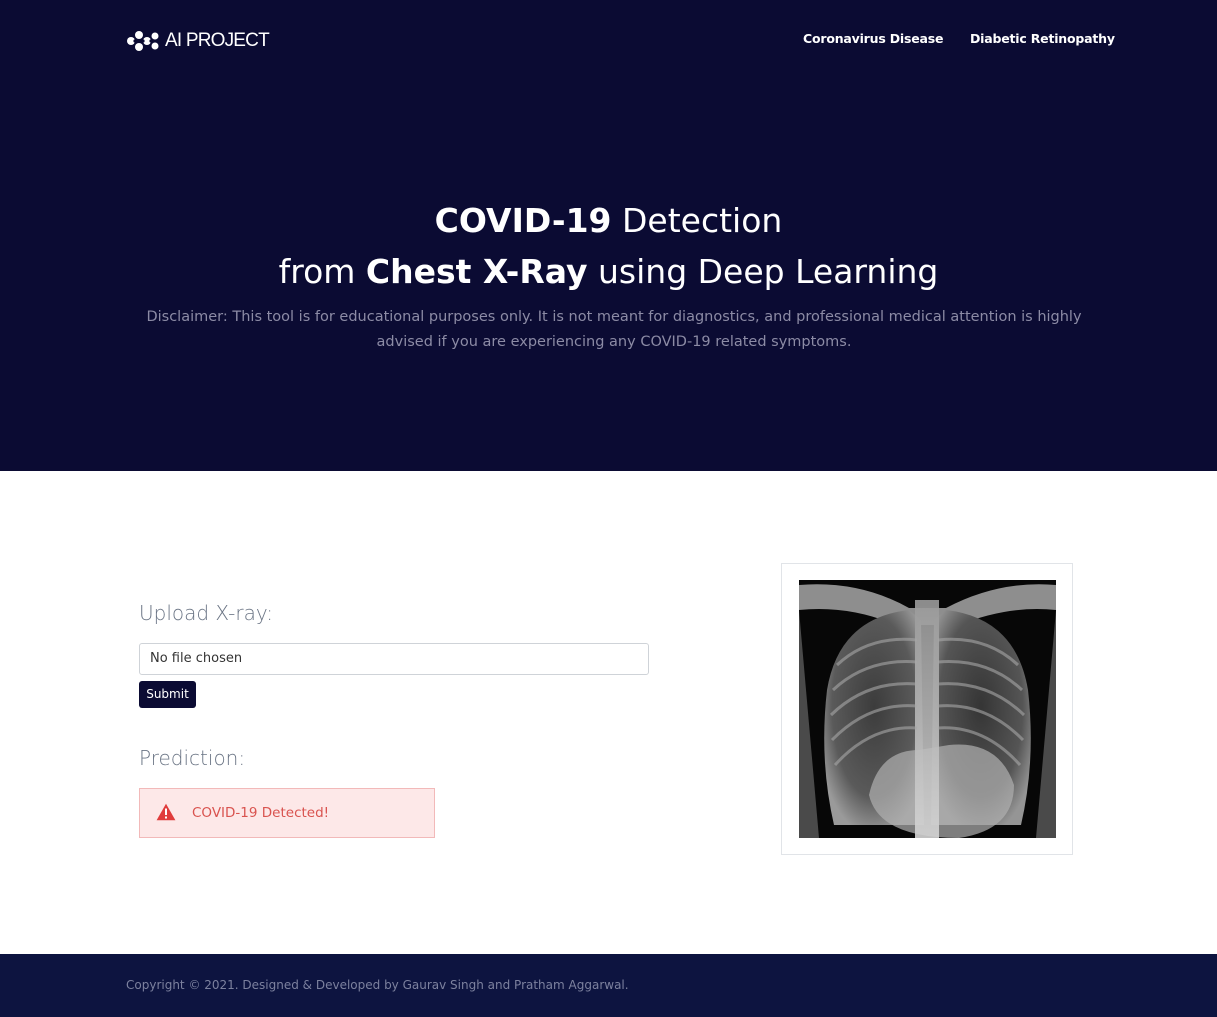  Describe the element at coordinates (763, 271) in the screenshot. I see `hero-title-post-2: using Deep Learning` at that location.